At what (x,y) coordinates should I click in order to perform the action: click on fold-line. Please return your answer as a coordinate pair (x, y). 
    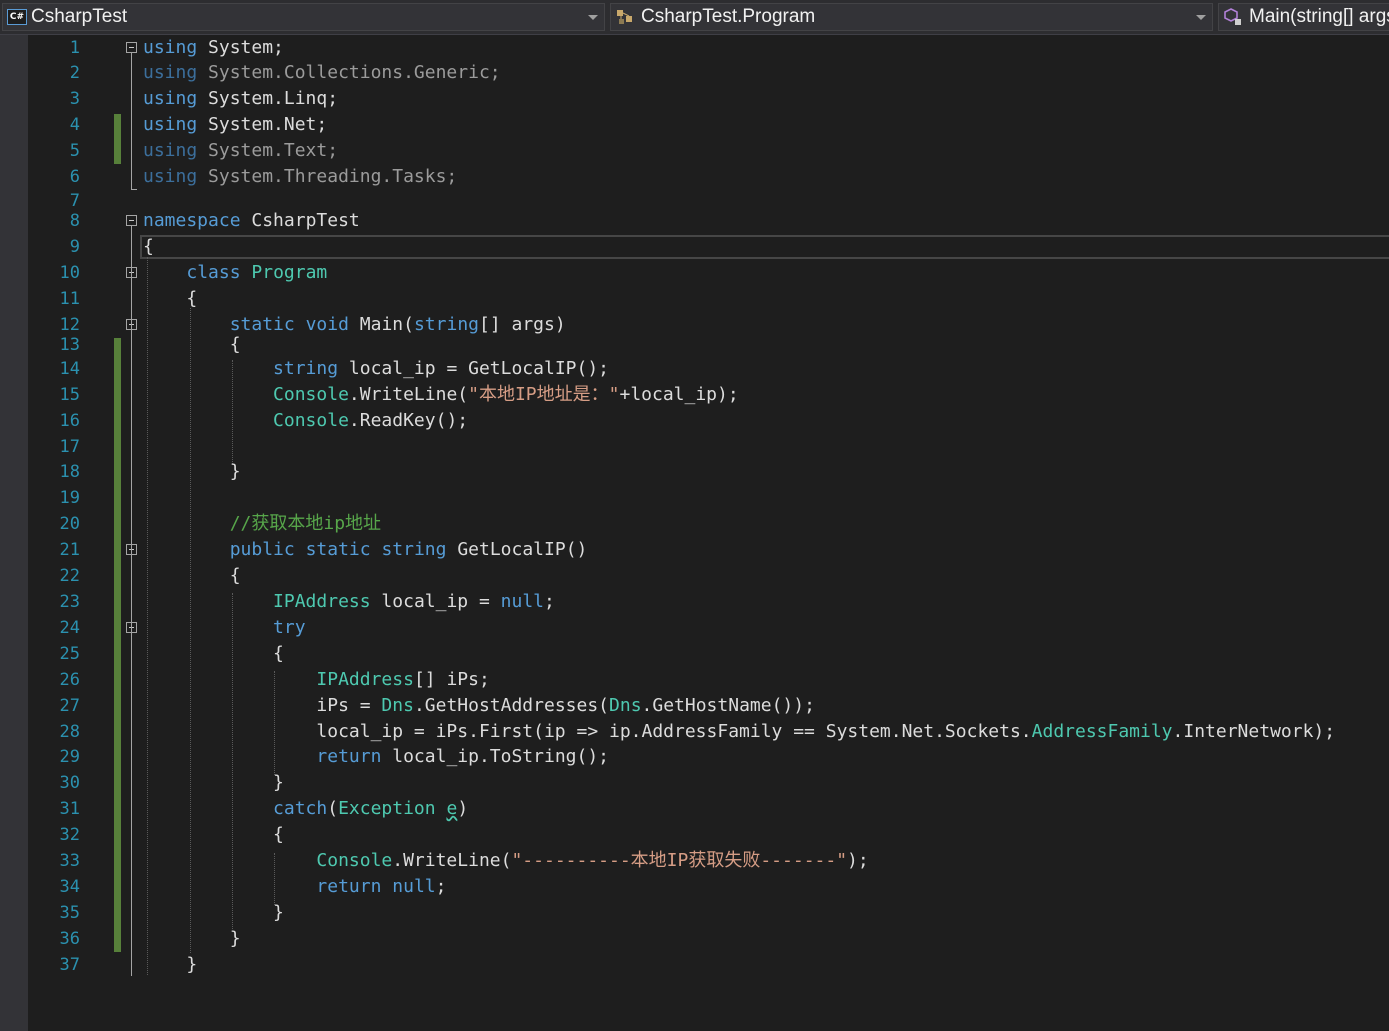
    Looking at the image, I should click on (131, 601).